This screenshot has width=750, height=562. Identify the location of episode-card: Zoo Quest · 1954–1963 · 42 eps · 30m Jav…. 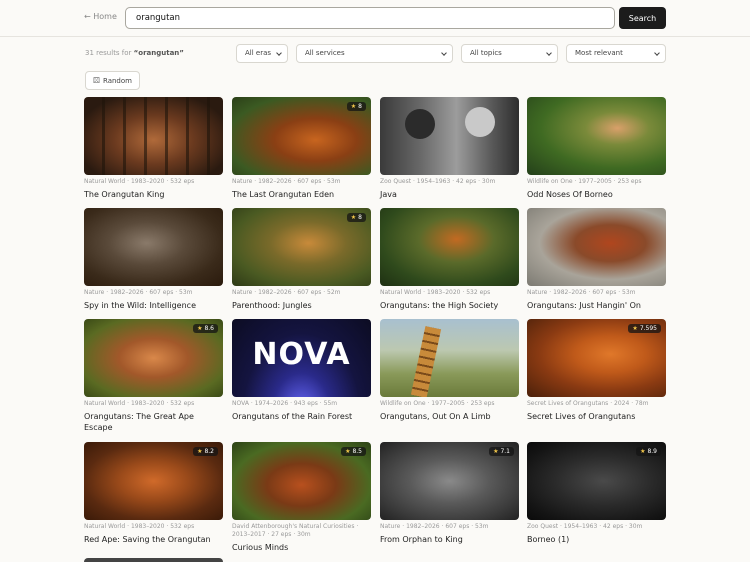
(449, 148).